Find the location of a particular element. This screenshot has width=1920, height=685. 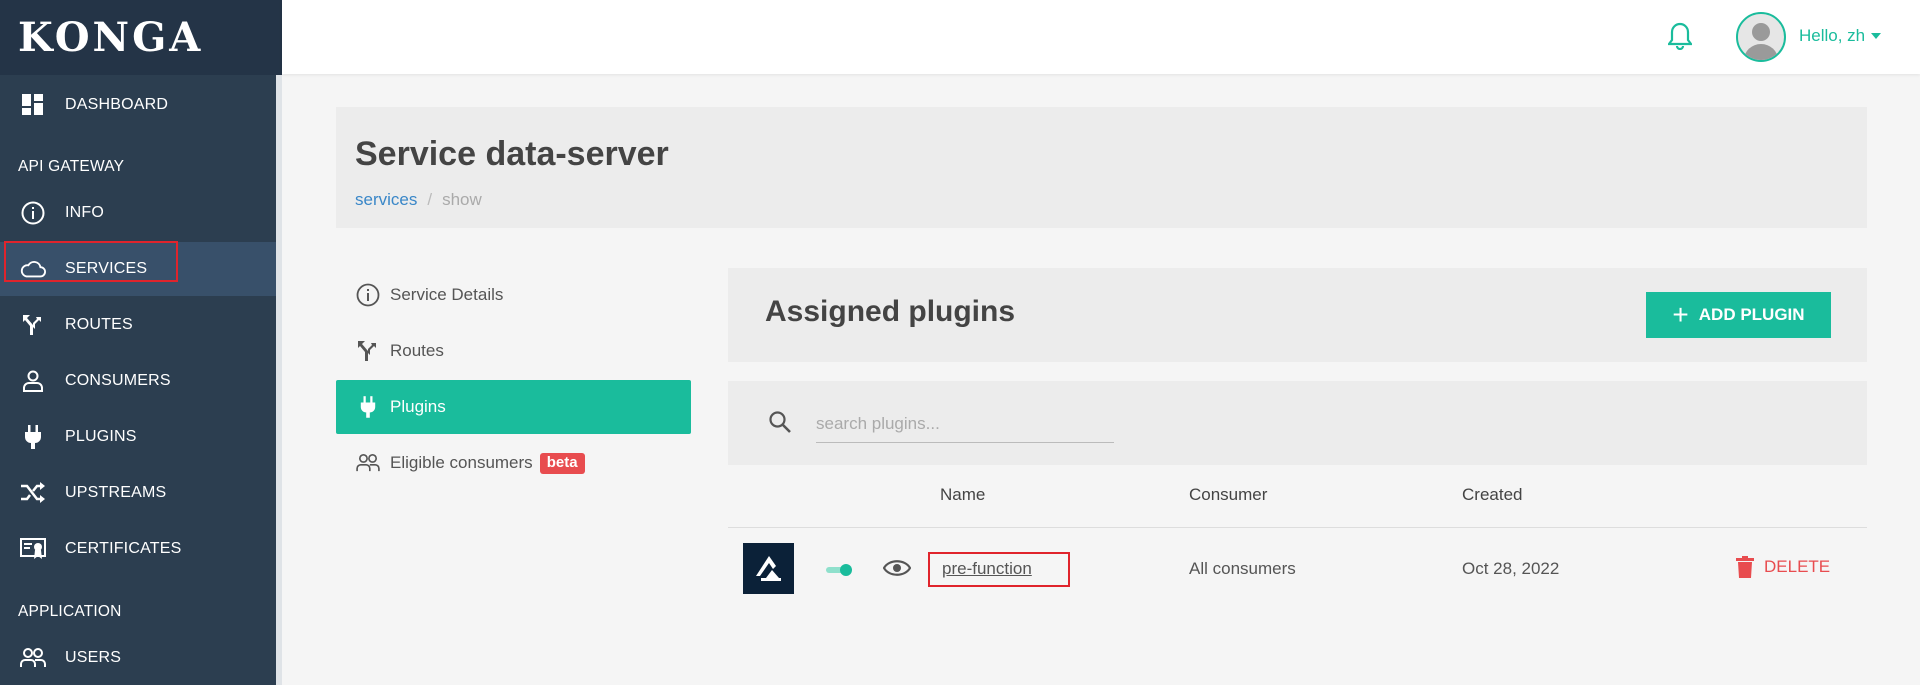

subnav-label: Plugins is located at coordinates (418, 406).